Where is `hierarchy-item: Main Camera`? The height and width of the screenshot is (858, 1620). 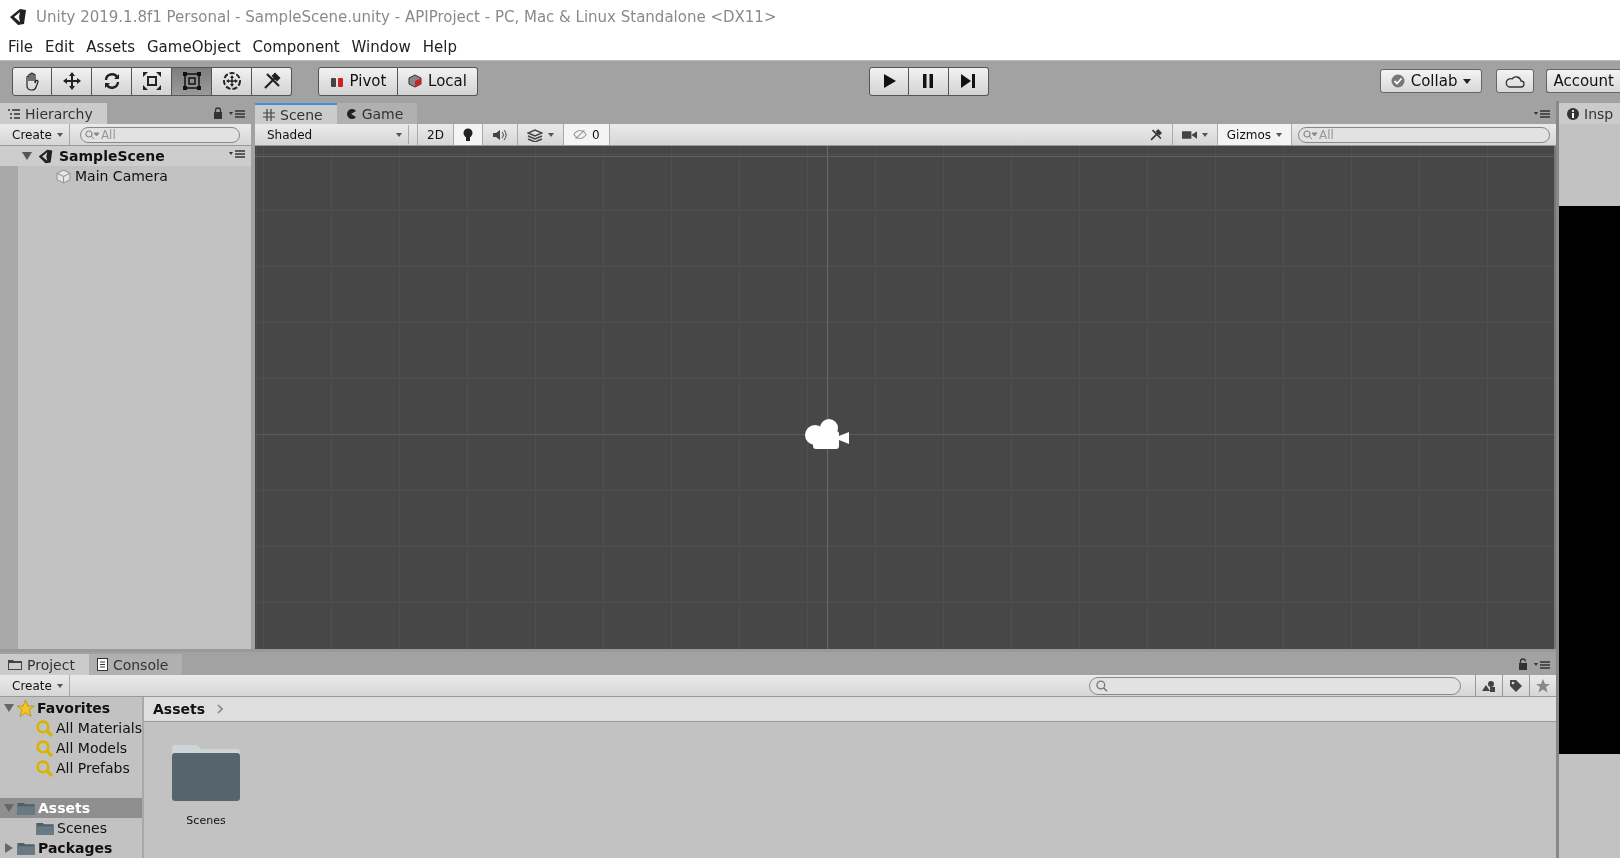
hierarchy-item: Main Camera is located at coordinates (121, 176).